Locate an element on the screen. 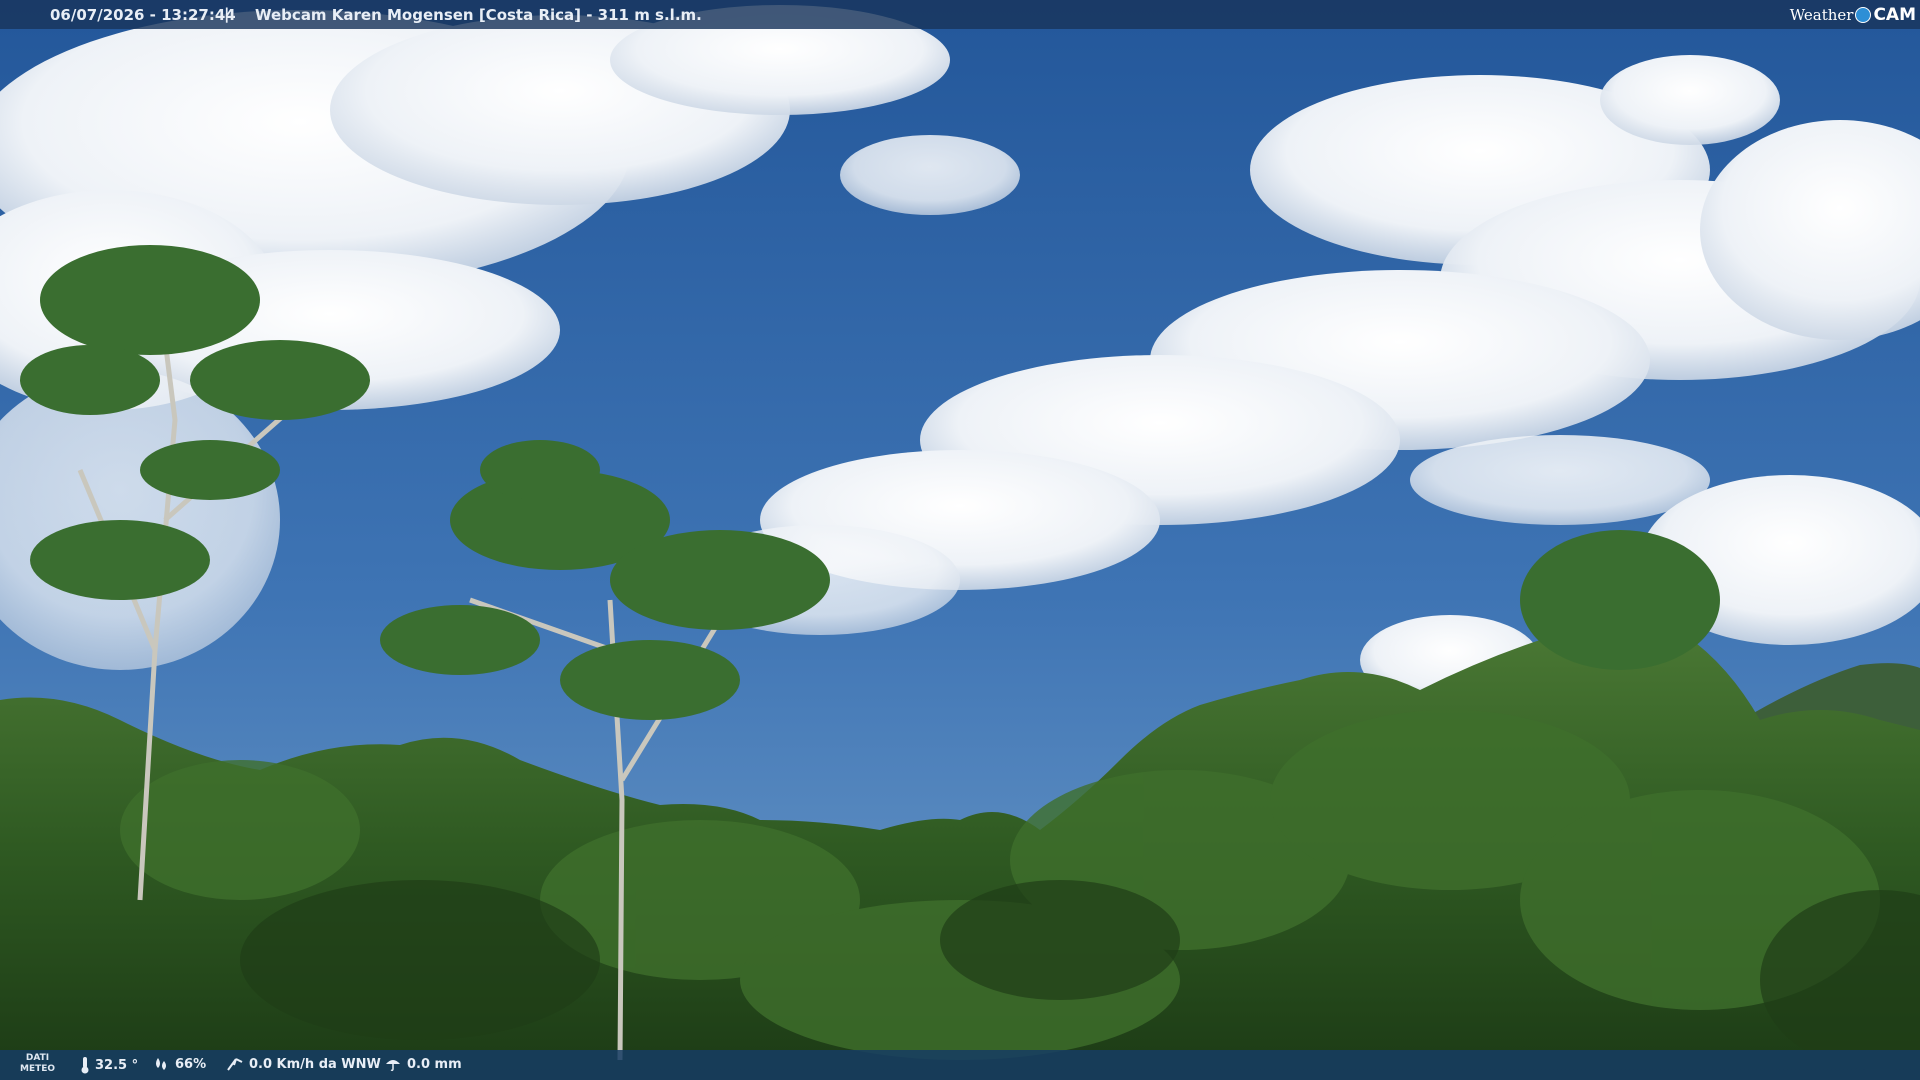  weathercam-logo: Weather CAM is located at coordinates (1853, 14).